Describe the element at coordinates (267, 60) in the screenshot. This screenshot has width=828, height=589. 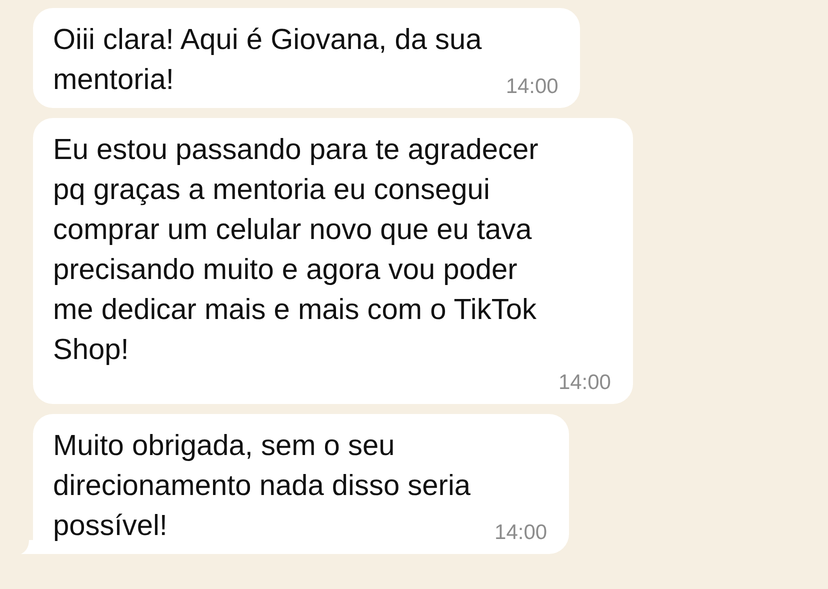
I see `message-text: Oiii clara! Aqui é Giovana, da sua mentoria!` at that location.